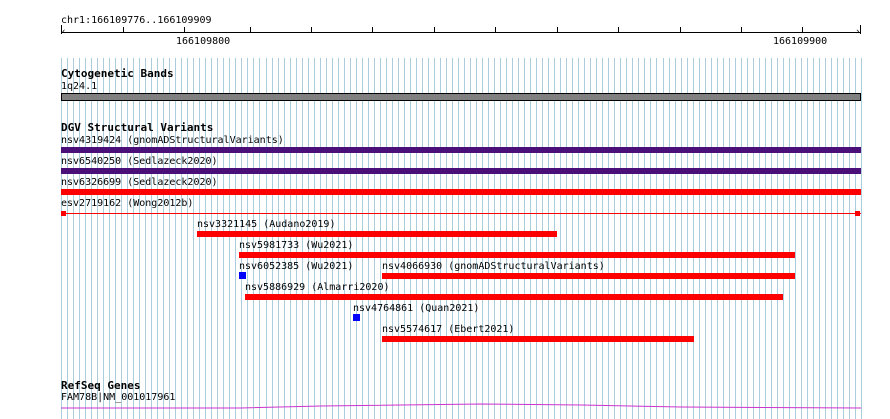 The height and width of the screenshot is (419, 890). Describe the element at coordinates (317, 287) in the screenshot. I see `variant-label: nsv5886929 (Almarri2020)` at that location.